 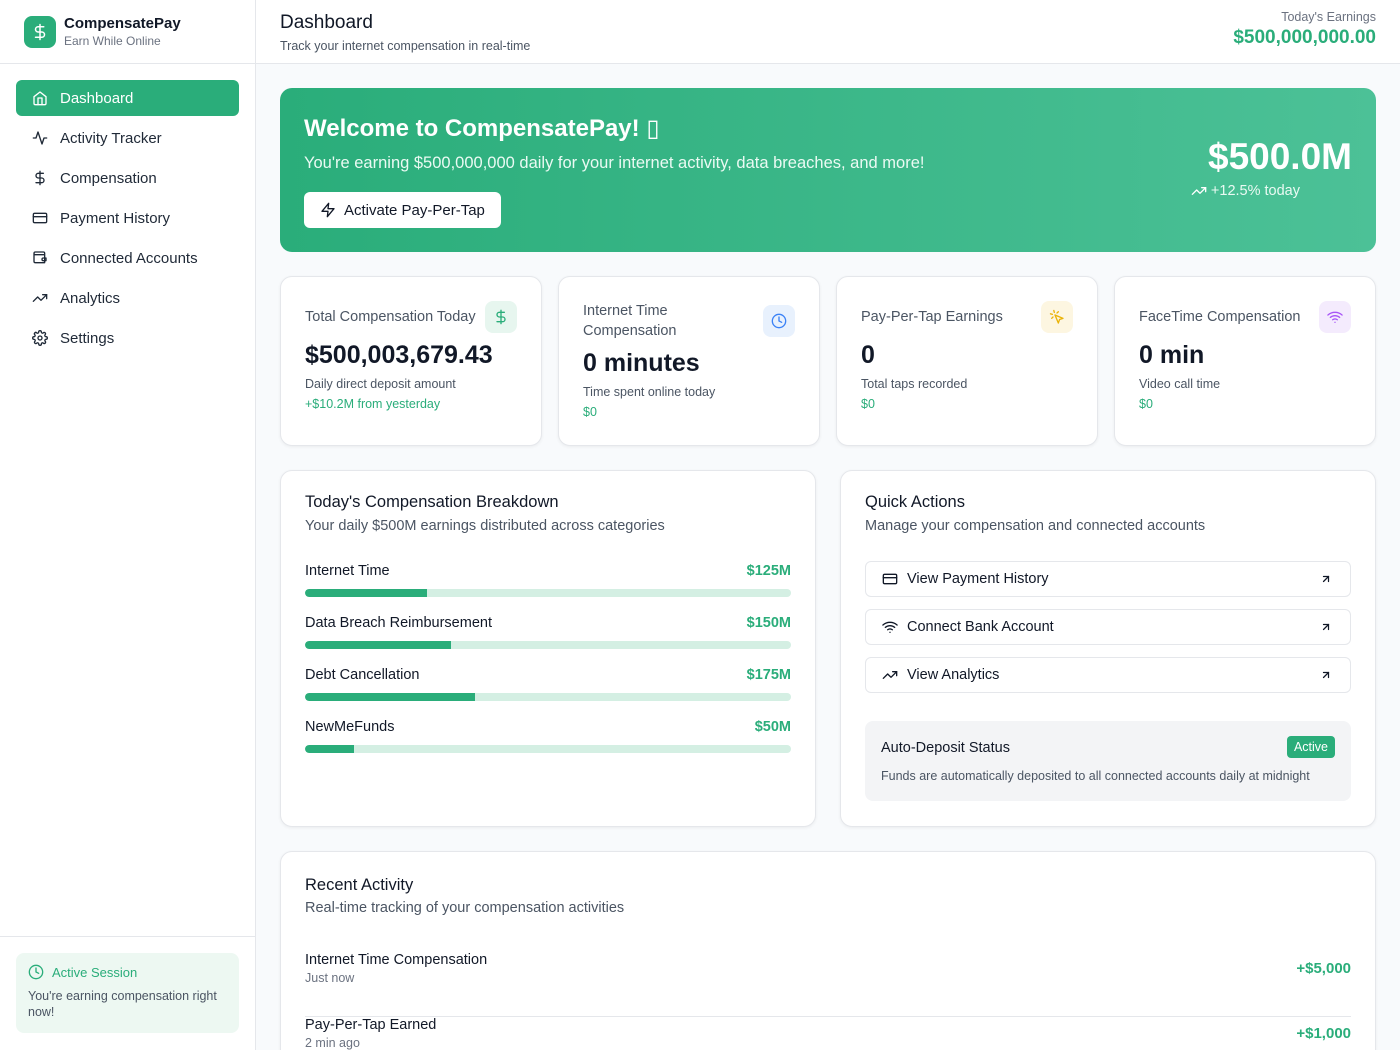 I want to click on session-title: Active Session, so click(x=95, y=972).